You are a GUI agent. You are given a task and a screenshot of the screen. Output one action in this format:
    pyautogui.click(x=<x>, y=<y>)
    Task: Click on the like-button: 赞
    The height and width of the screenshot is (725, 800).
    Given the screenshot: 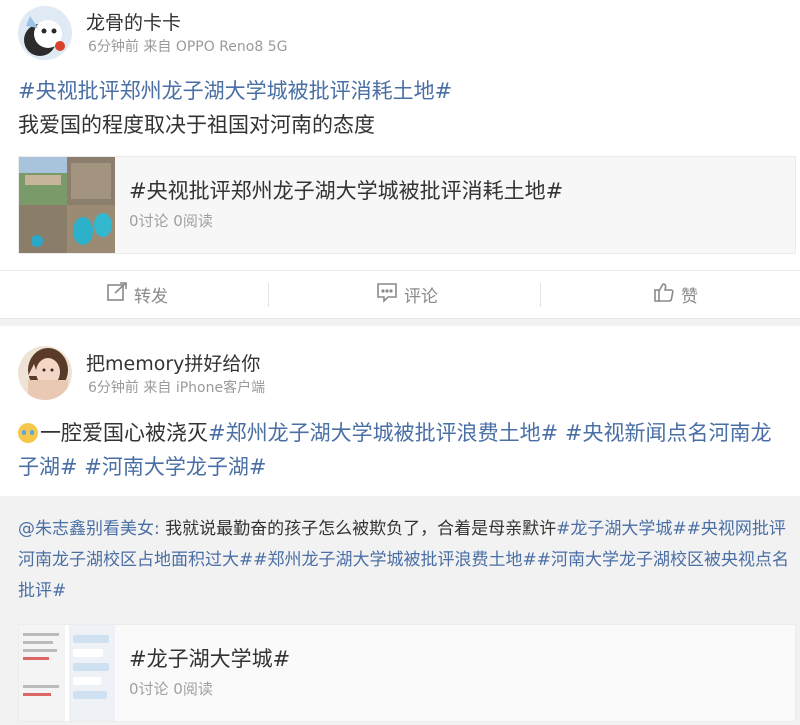 What is the action you would take?
    pyautogui.click(x=675, y=294)
    